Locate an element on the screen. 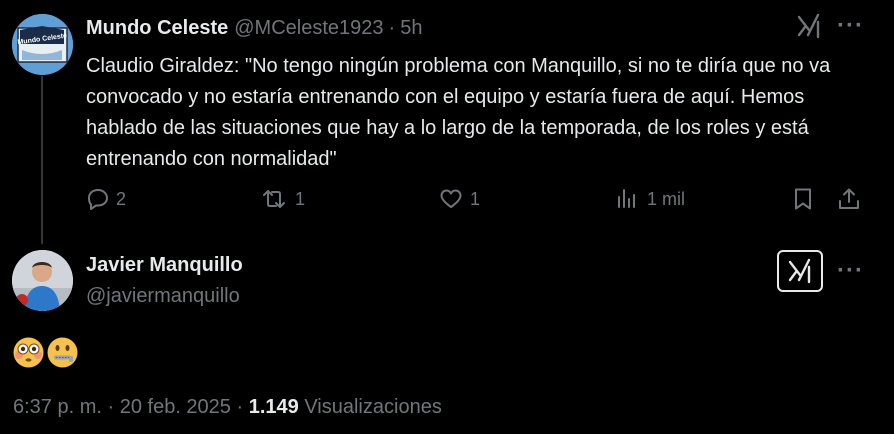  repost-icon is located at coordinates (274, 199).